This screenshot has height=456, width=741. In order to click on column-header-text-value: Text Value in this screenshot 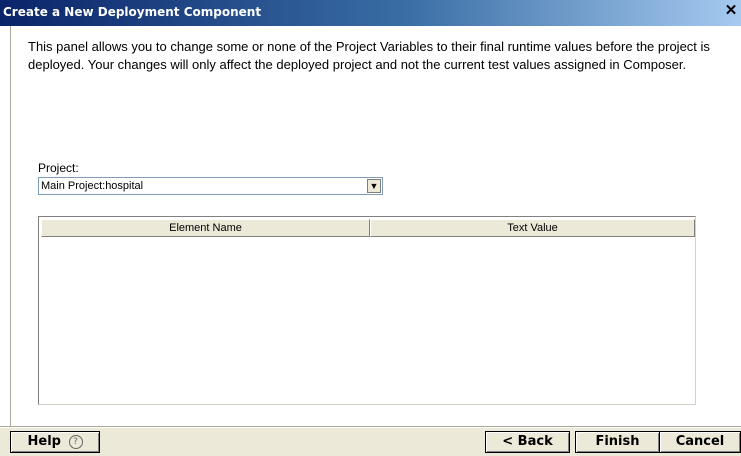, I will do `click(532, 228)`.